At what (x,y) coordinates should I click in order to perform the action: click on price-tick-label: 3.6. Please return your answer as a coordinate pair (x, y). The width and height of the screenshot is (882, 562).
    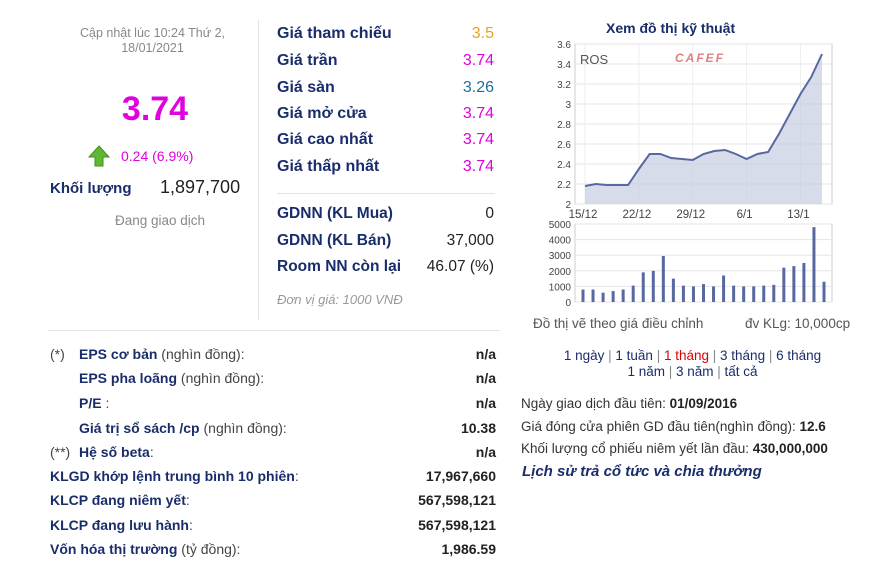
    Looking at the image, I should click on (564, 45).